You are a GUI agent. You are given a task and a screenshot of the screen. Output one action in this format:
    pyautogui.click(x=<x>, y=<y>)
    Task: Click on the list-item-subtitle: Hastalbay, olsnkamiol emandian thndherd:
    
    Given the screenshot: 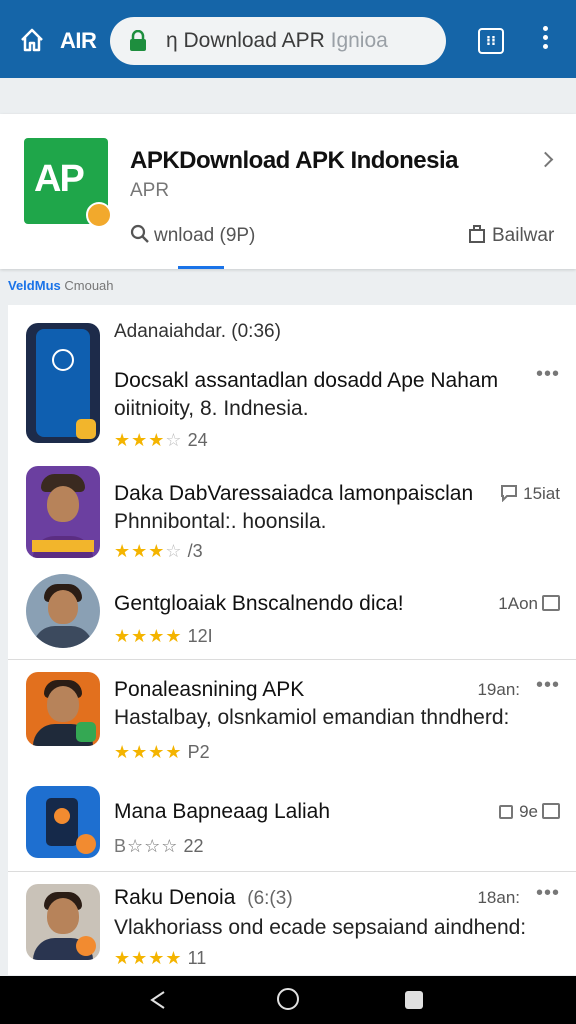 What is the action you would take?
    pyautogui.click(x=312, y=717)
    